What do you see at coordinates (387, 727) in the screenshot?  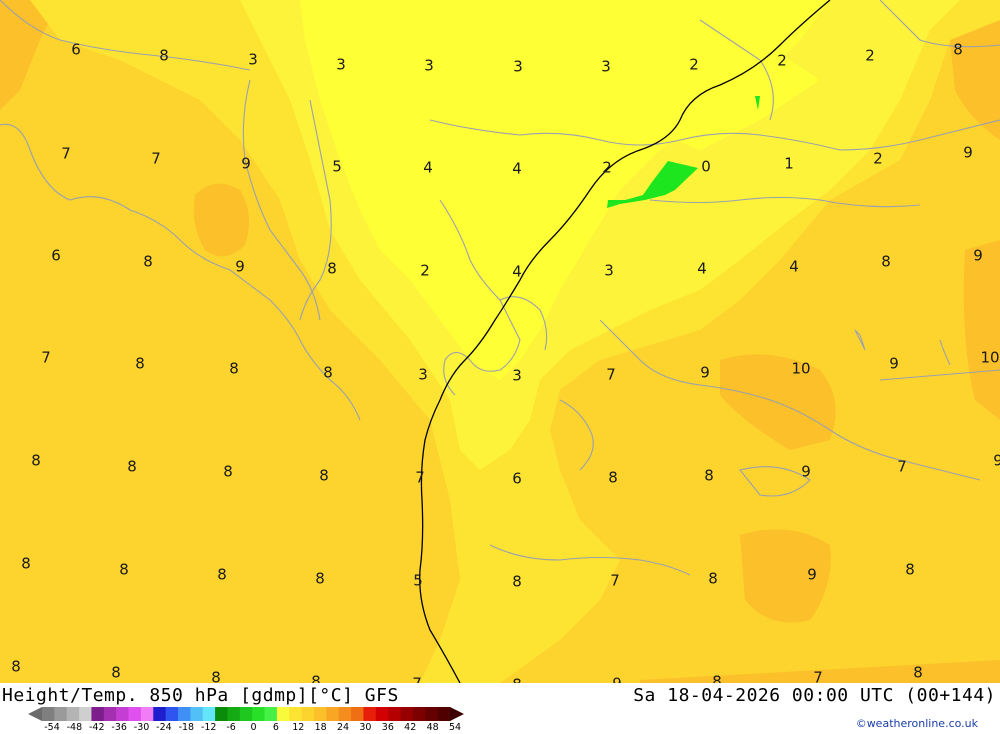 I see `colorbar-tick-label: 36` at bounding box center [387, 727].